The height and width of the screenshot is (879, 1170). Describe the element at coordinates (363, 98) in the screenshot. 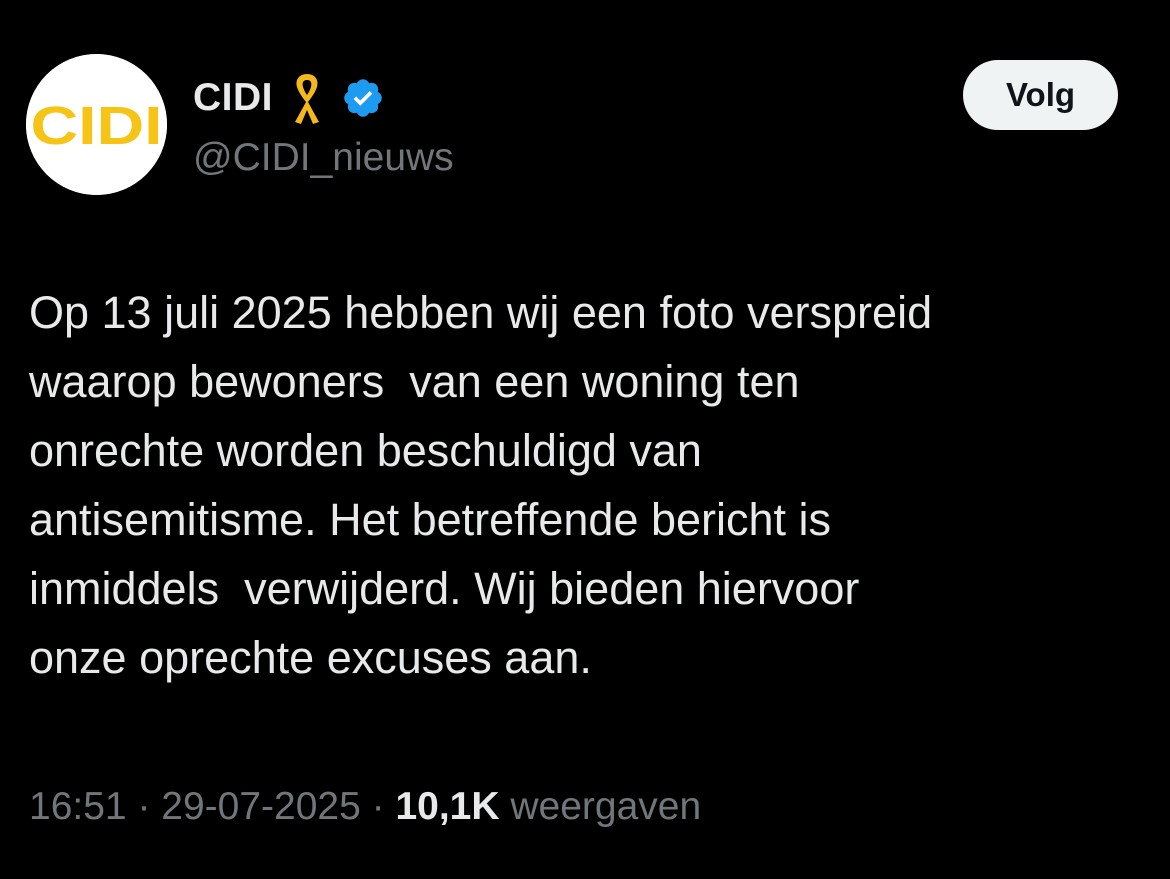

I see `verified-badge-icon` at that location.